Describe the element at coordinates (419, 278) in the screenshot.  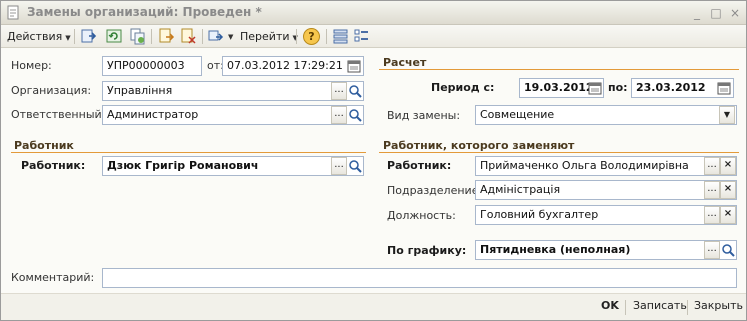
I see `comment-field` at that location.